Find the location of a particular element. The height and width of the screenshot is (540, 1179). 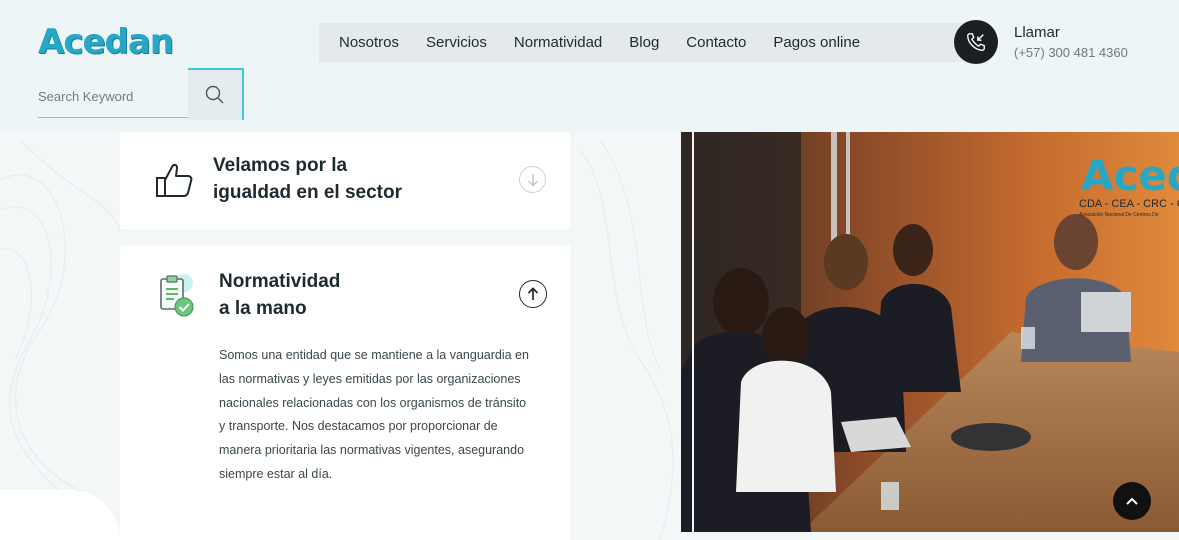

search-form is located at coordinates (142, 93).